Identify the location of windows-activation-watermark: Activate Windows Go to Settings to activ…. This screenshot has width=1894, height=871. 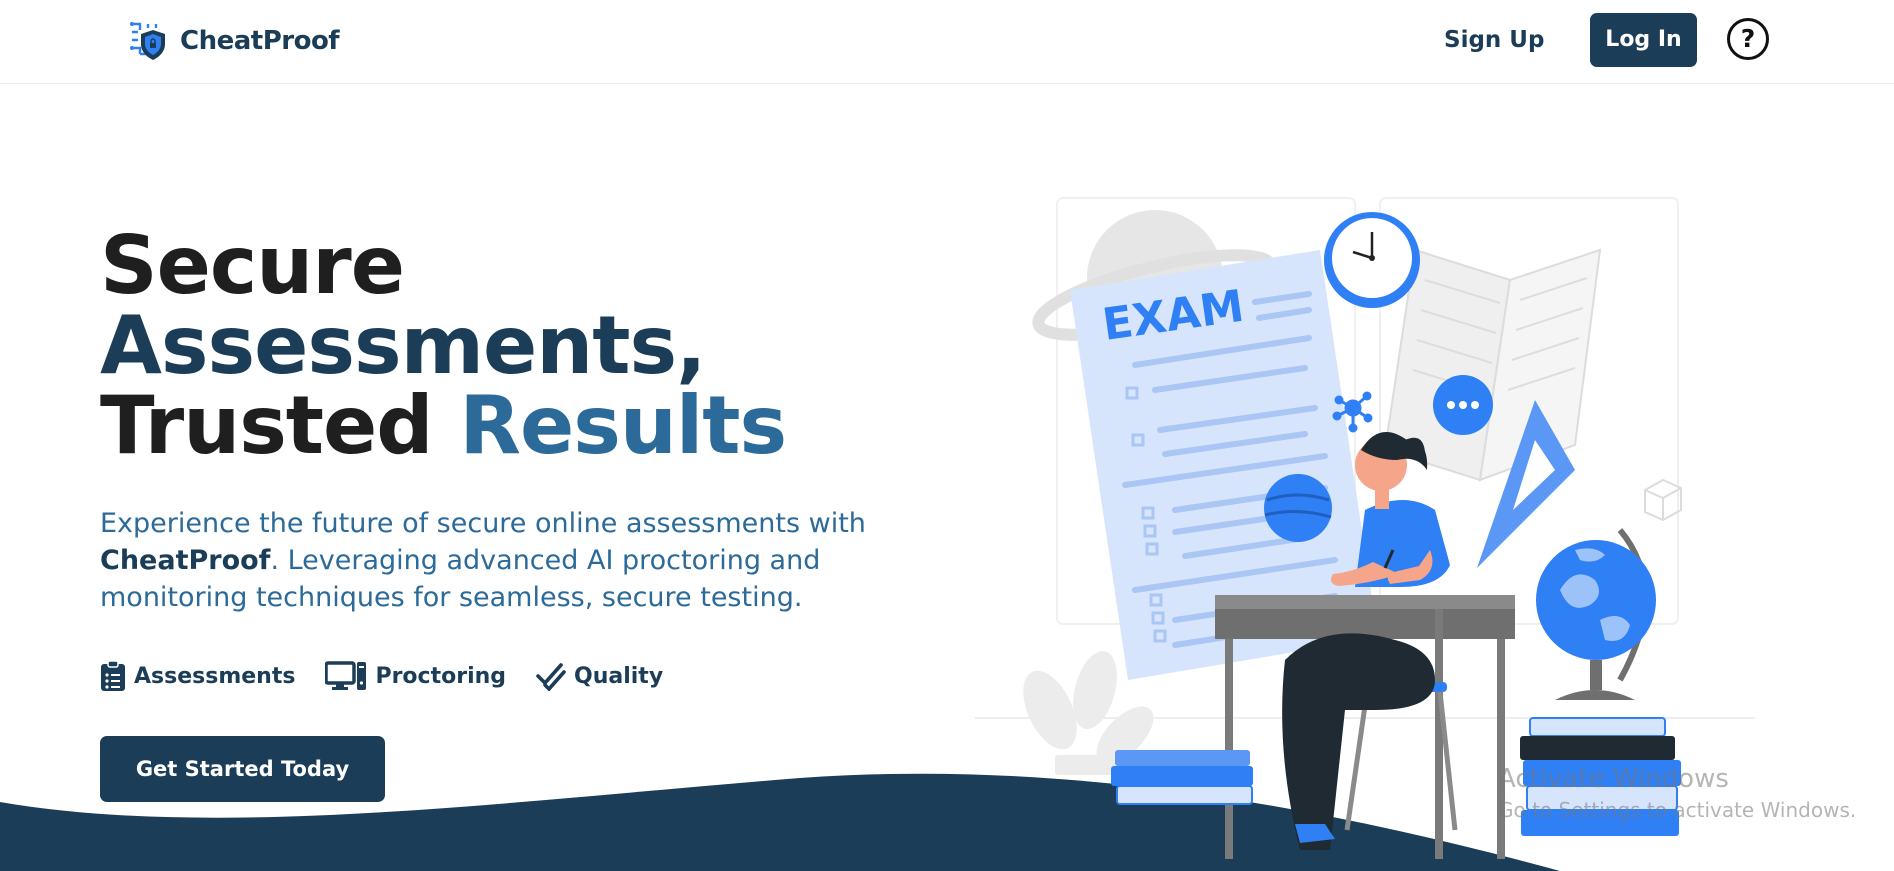
(1677, 793).